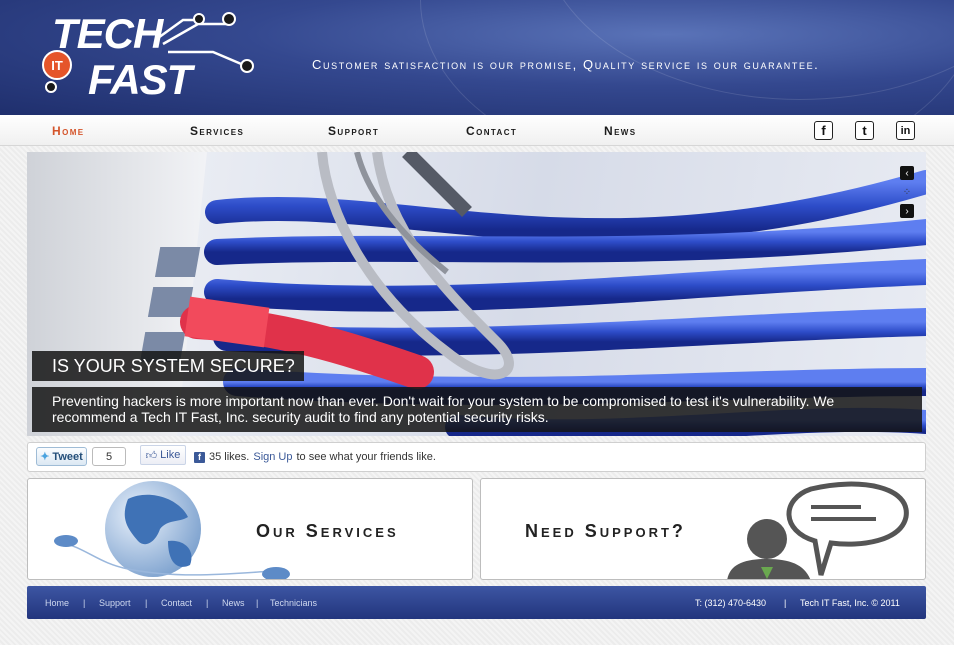 Image resolution: width=954 pixels, height=645 pixels. What do you see at coordinates (57, 65) in the screenshot?
I see `logo-badge-it: IT` at bounding box center [57, 65].